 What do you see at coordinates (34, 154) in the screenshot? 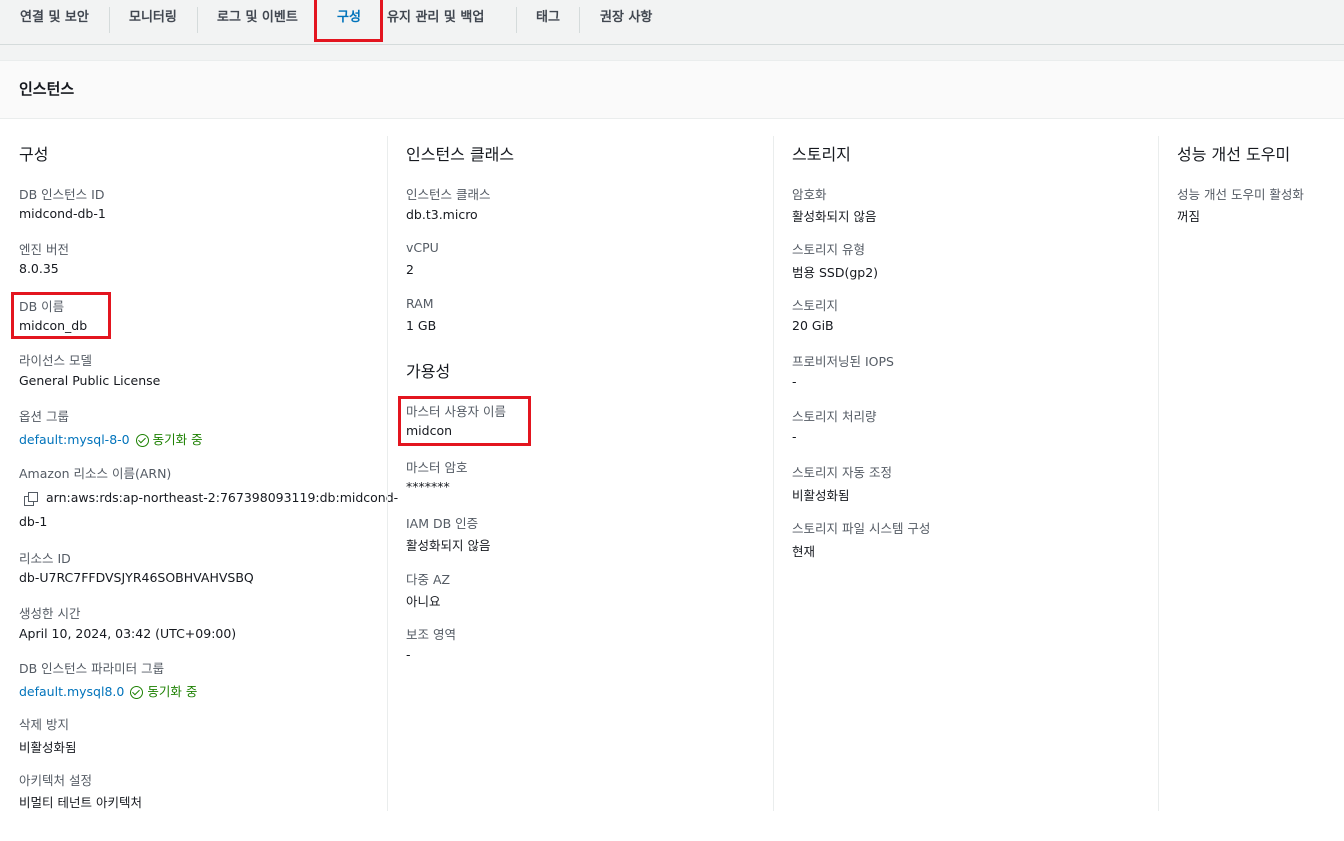
I see `config-section-title: 구성` at bounding box center [34, 154].